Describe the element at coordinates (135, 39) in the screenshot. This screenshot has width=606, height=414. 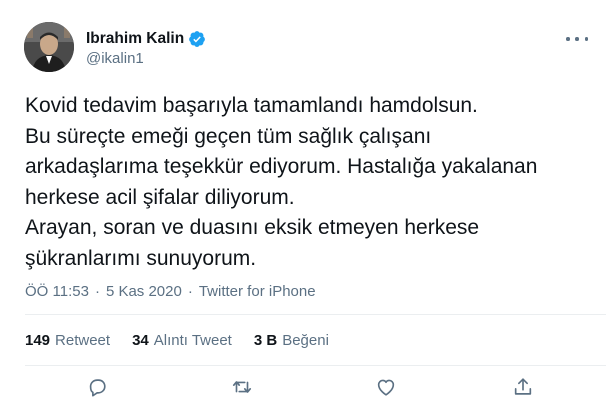
I see `author-name-text: Ibrahim Kalin` at that location.